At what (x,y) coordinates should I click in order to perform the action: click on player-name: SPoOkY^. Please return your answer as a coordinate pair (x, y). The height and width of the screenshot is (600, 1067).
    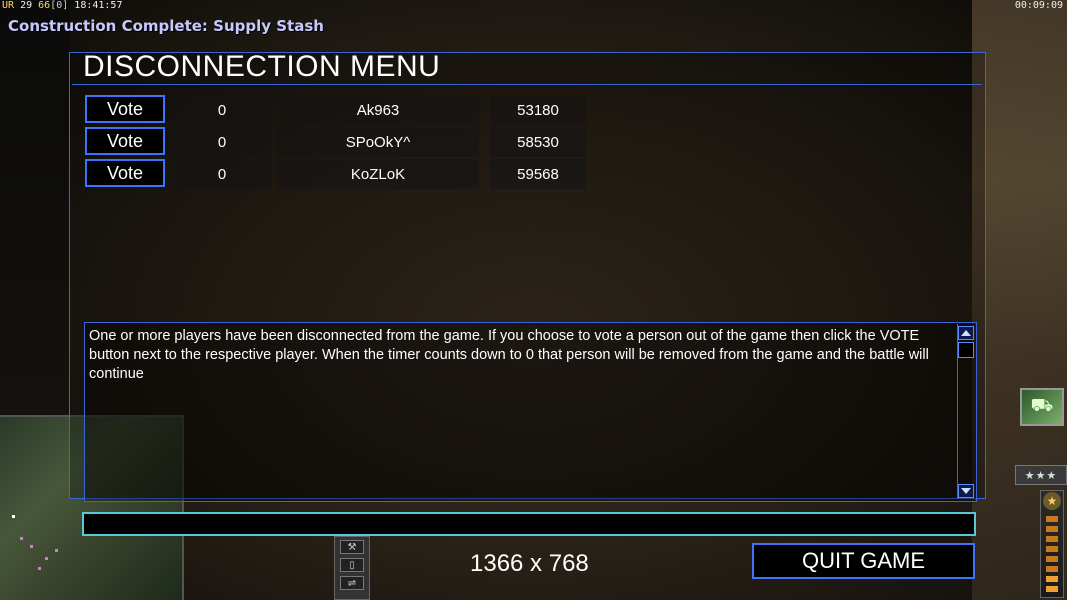
    Looking at the image, I should click on (378, 142).